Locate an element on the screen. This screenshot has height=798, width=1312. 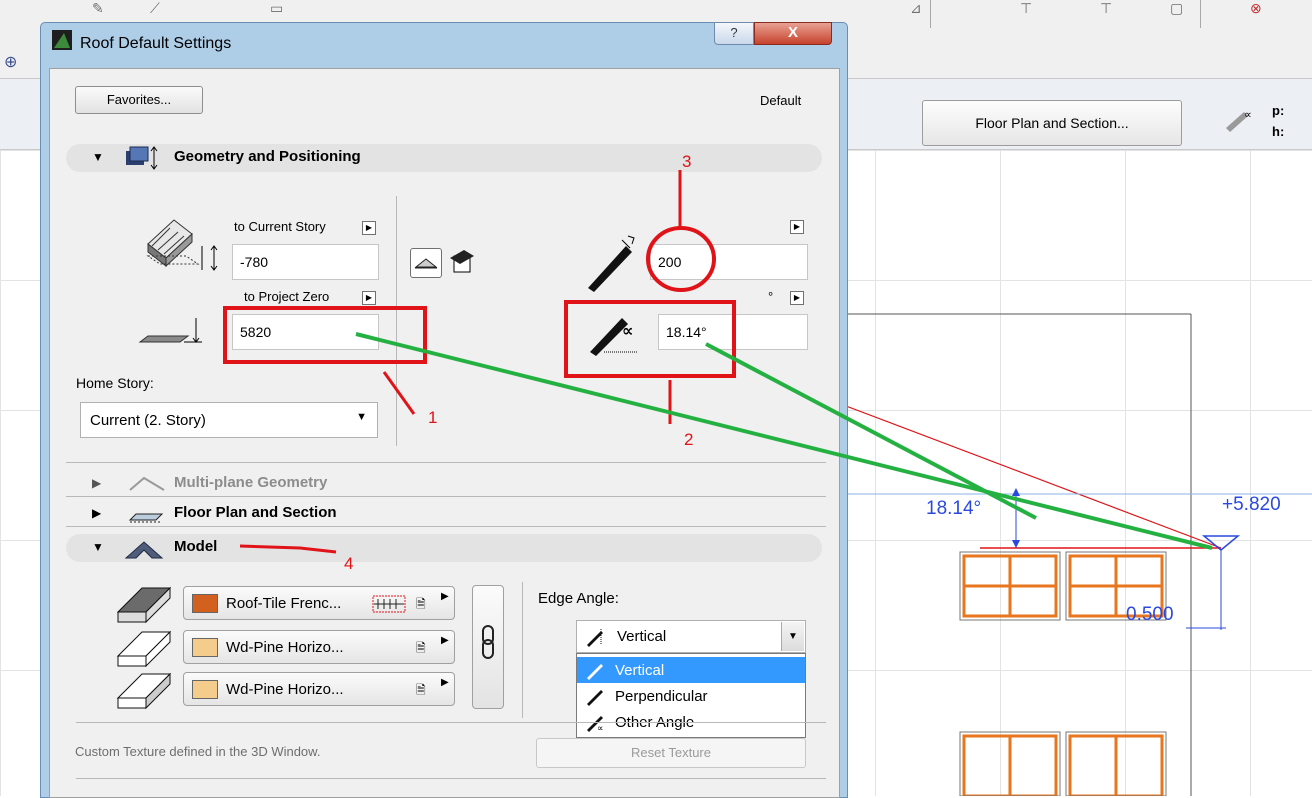
annotation-number-1: 1 is located at coordinates (433, 417).